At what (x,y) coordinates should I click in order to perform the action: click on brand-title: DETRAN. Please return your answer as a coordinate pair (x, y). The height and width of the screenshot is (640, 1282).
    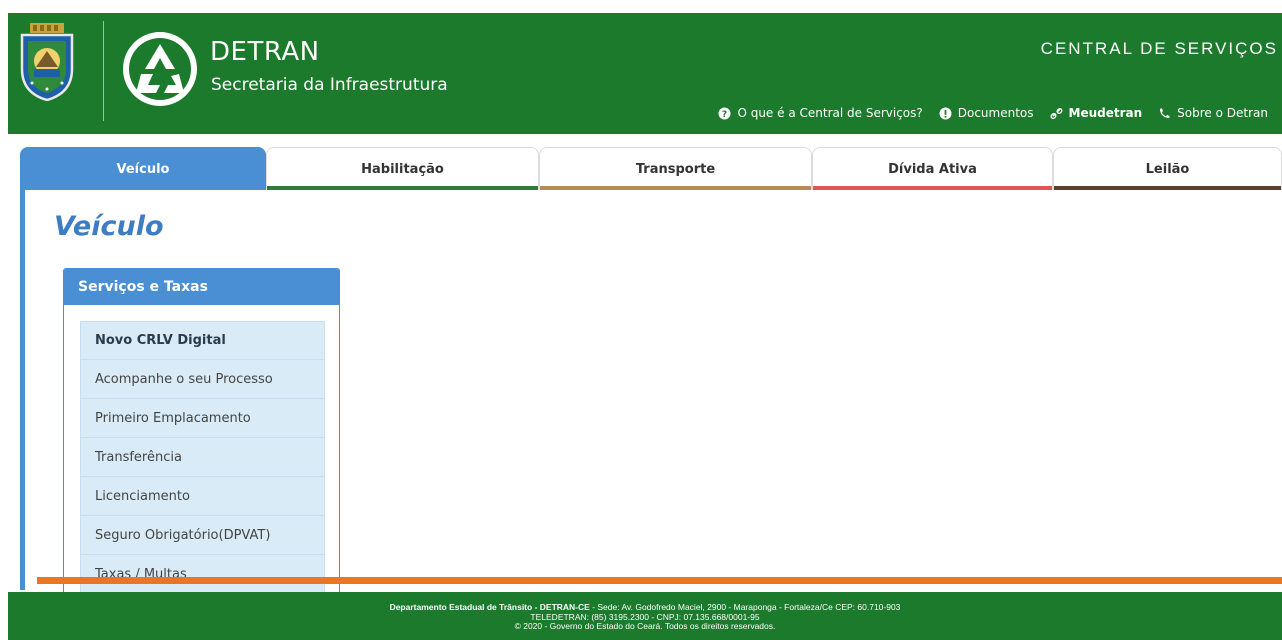
    Looking at the image, I should click on (265, 52).